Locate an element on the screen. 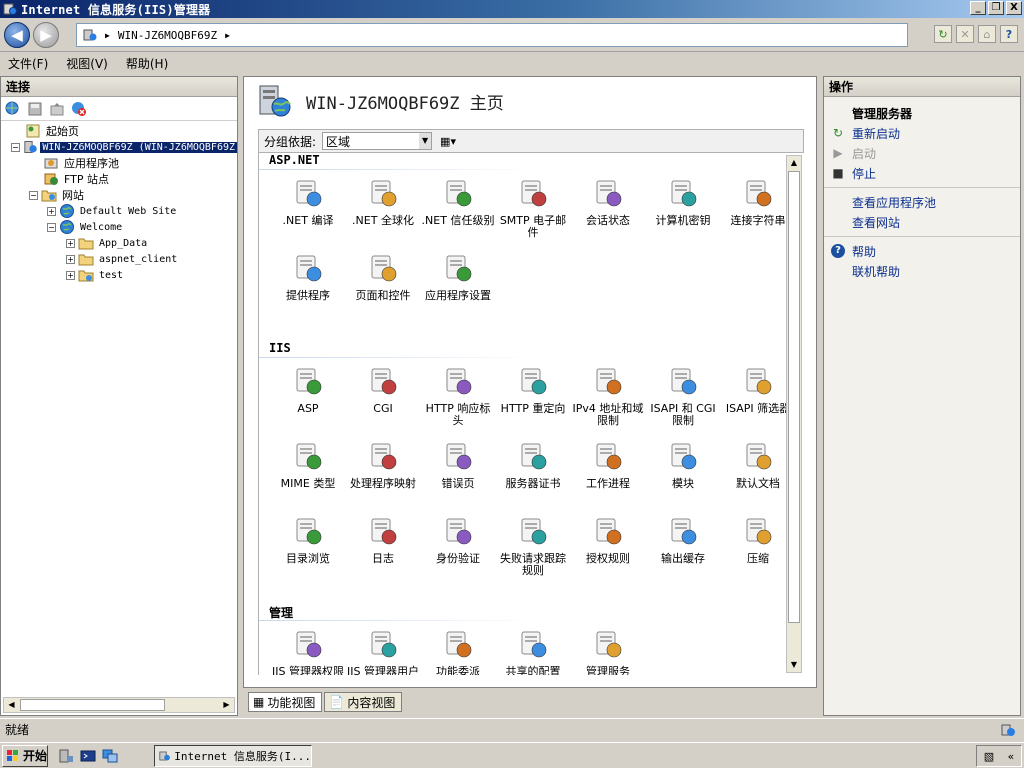 The height and width of the screenshot is (768, 1024). restore-button: ❐ is located at coordinates (996, 8).